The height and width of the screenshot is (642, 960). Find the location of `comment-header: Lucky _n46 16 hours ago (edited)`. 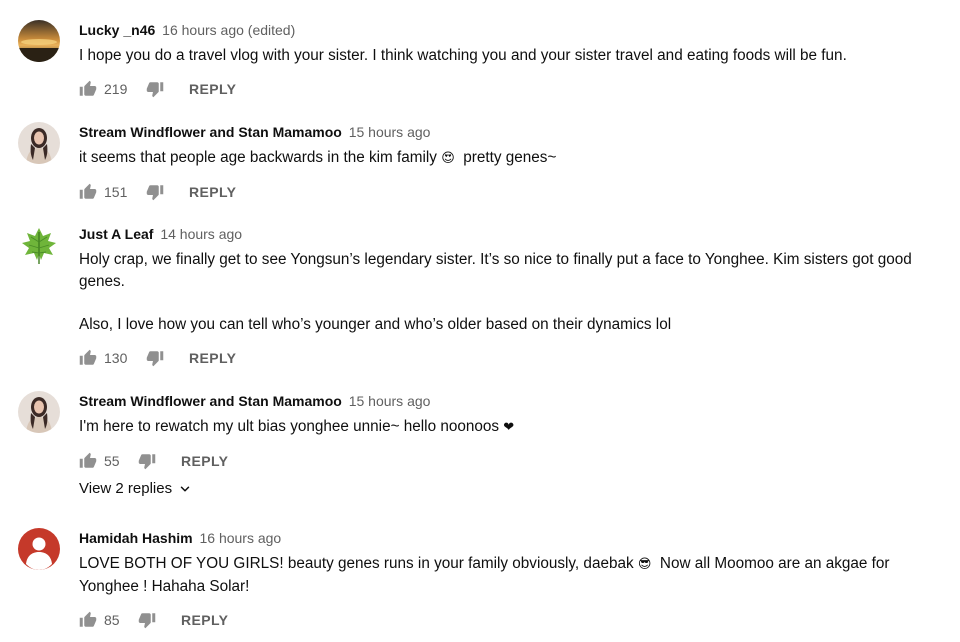

comment-header: Lucky _n46 16 hours ago (edited) is located at coordinates (514, 30).